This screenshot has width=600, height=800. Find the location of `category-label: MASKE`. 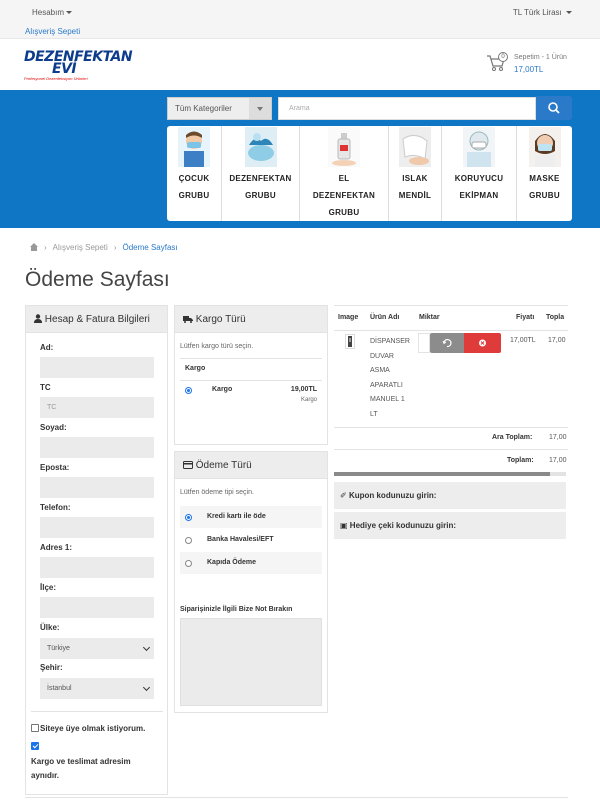

category-label: MASKE is located at coordinates (544, 178).